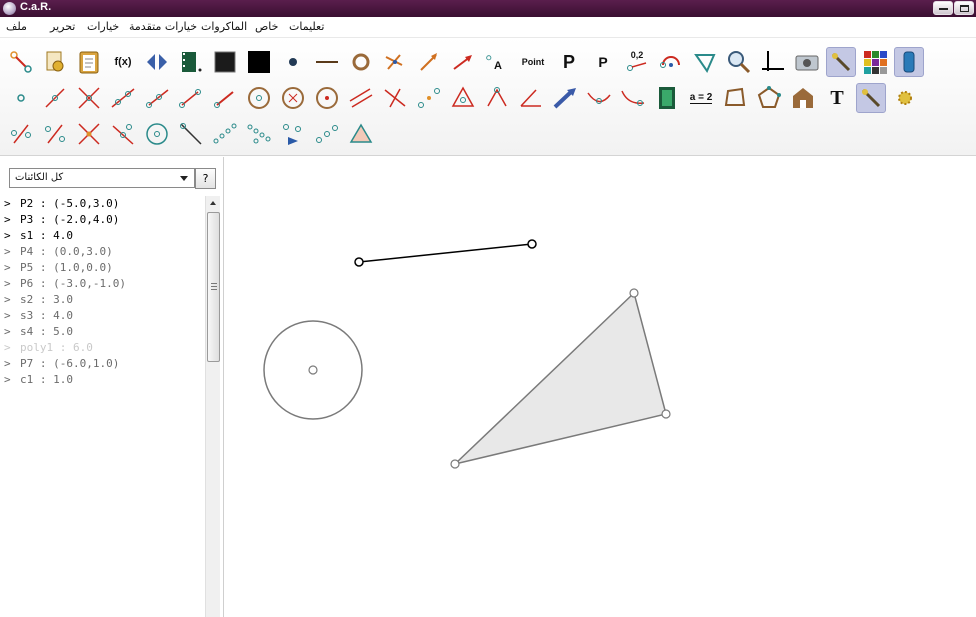 The image size is (976, 617). What do you see at coordinates (837, 98) in the screenshot?
I see `text-tool: T` at bounding box center [837, 98].